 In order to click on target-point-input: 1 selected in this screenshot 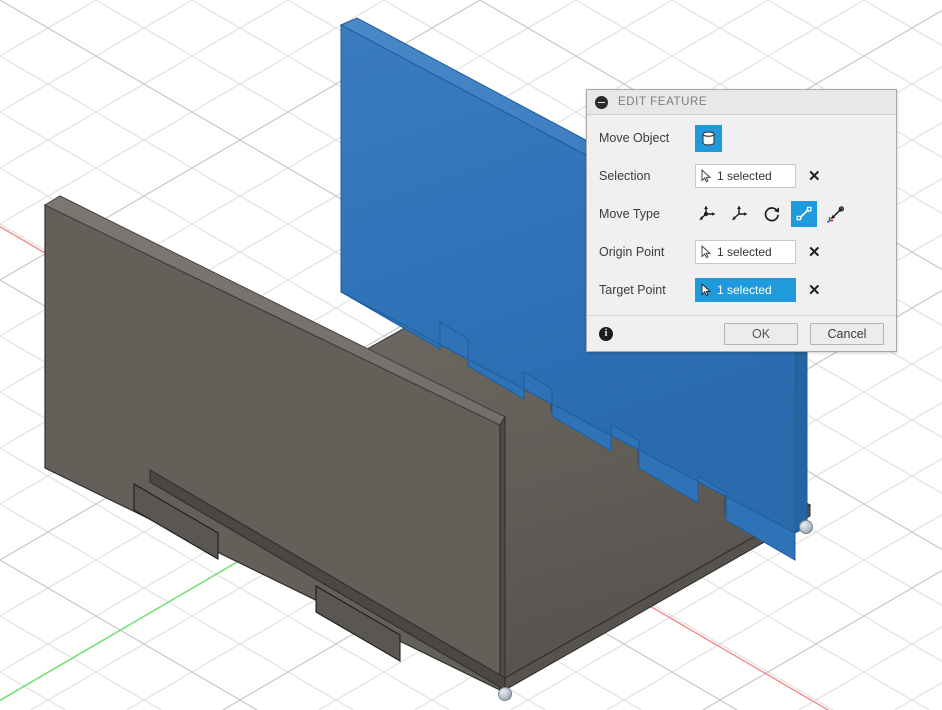, I will do `click(745, 290)`.